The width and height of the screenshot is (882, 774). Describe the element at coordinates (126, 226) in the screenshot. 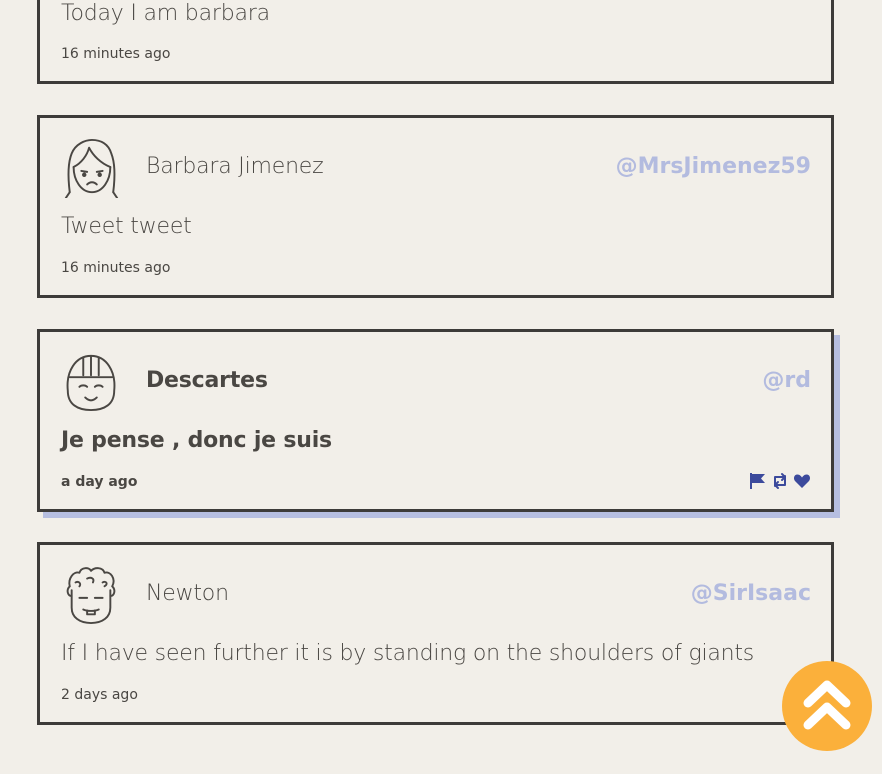

I see `tweet-text: Tweet tweet` at that location.